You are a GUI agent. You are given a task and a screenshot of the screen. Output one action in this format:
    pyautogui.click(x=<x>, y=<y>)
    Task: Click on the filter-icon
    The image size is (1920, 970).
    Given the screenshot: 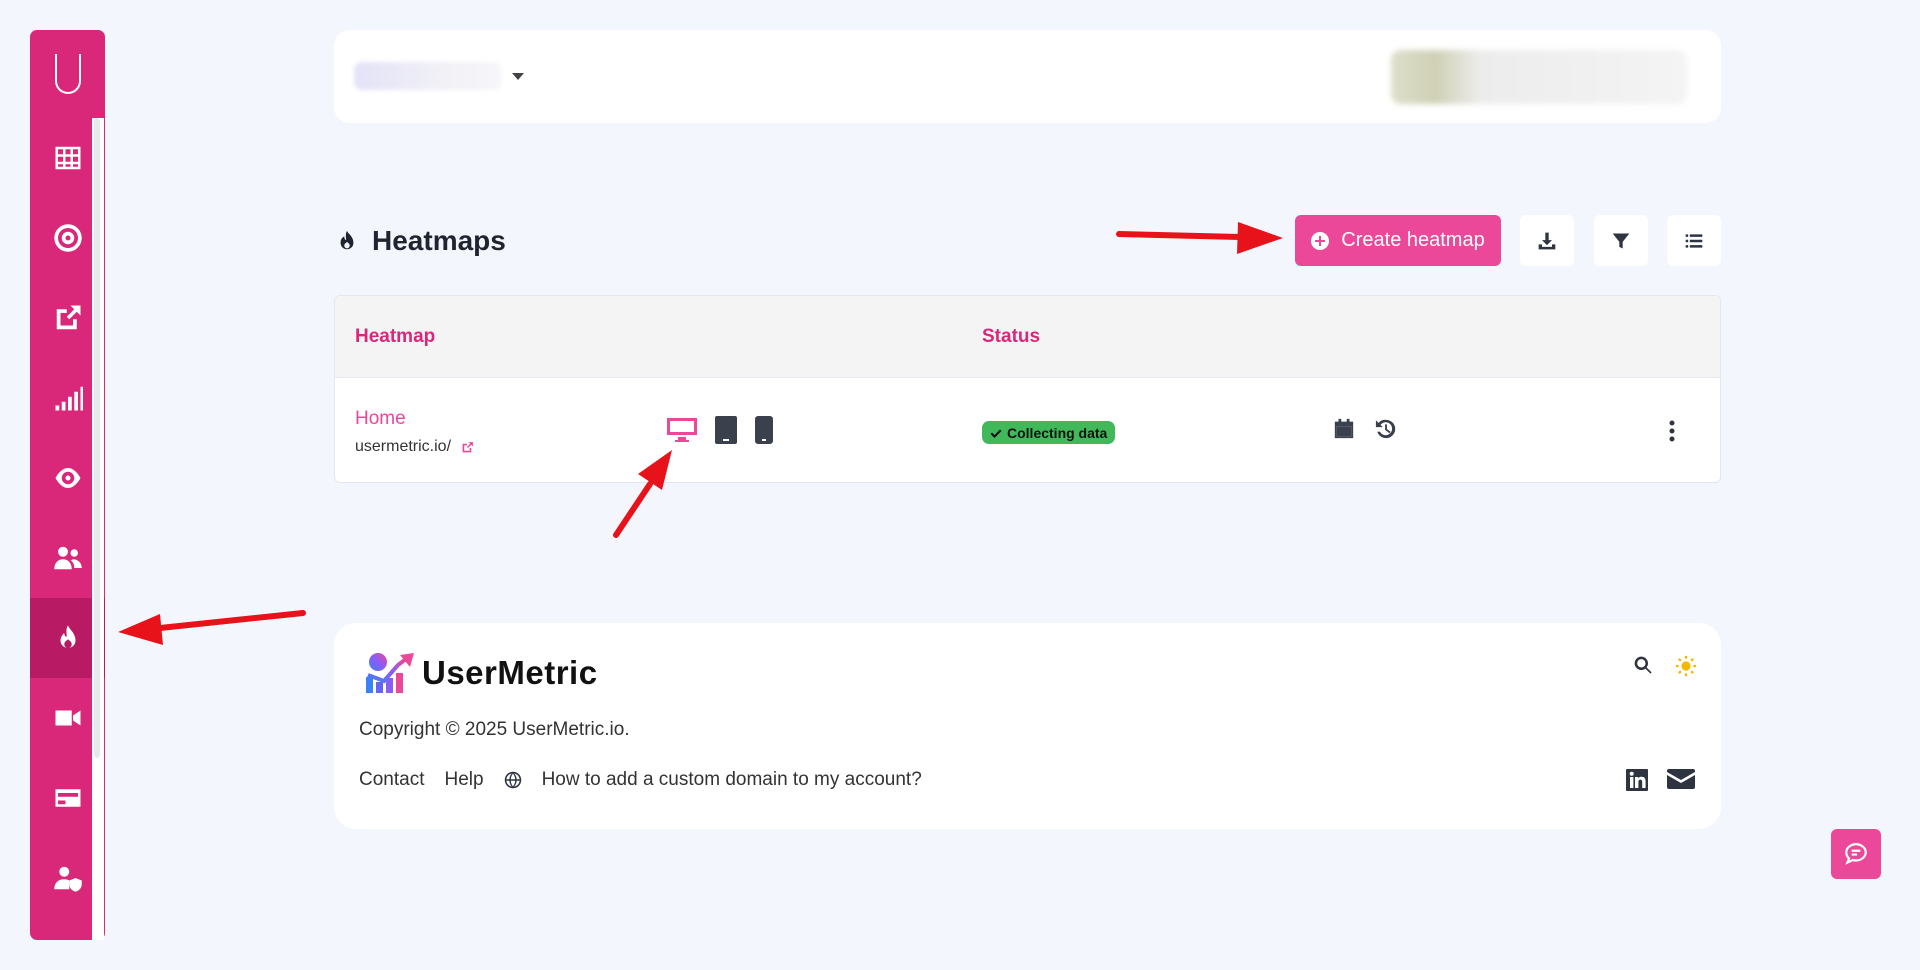 What is the action you would take?
    pyautogui.click(x=1621, y=240)
    